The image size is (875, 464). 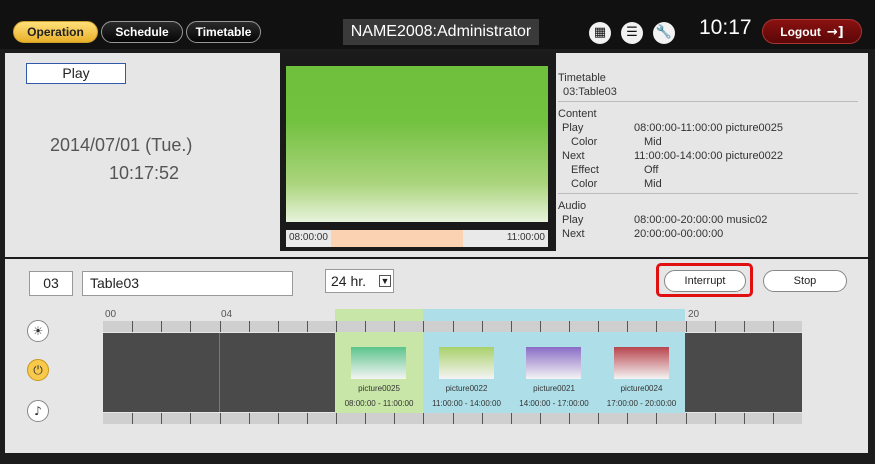 What do you see at coordinates (641, 388) in the screenshot?
I see `segment-name: picture0024` at bounding box center [641, 388].